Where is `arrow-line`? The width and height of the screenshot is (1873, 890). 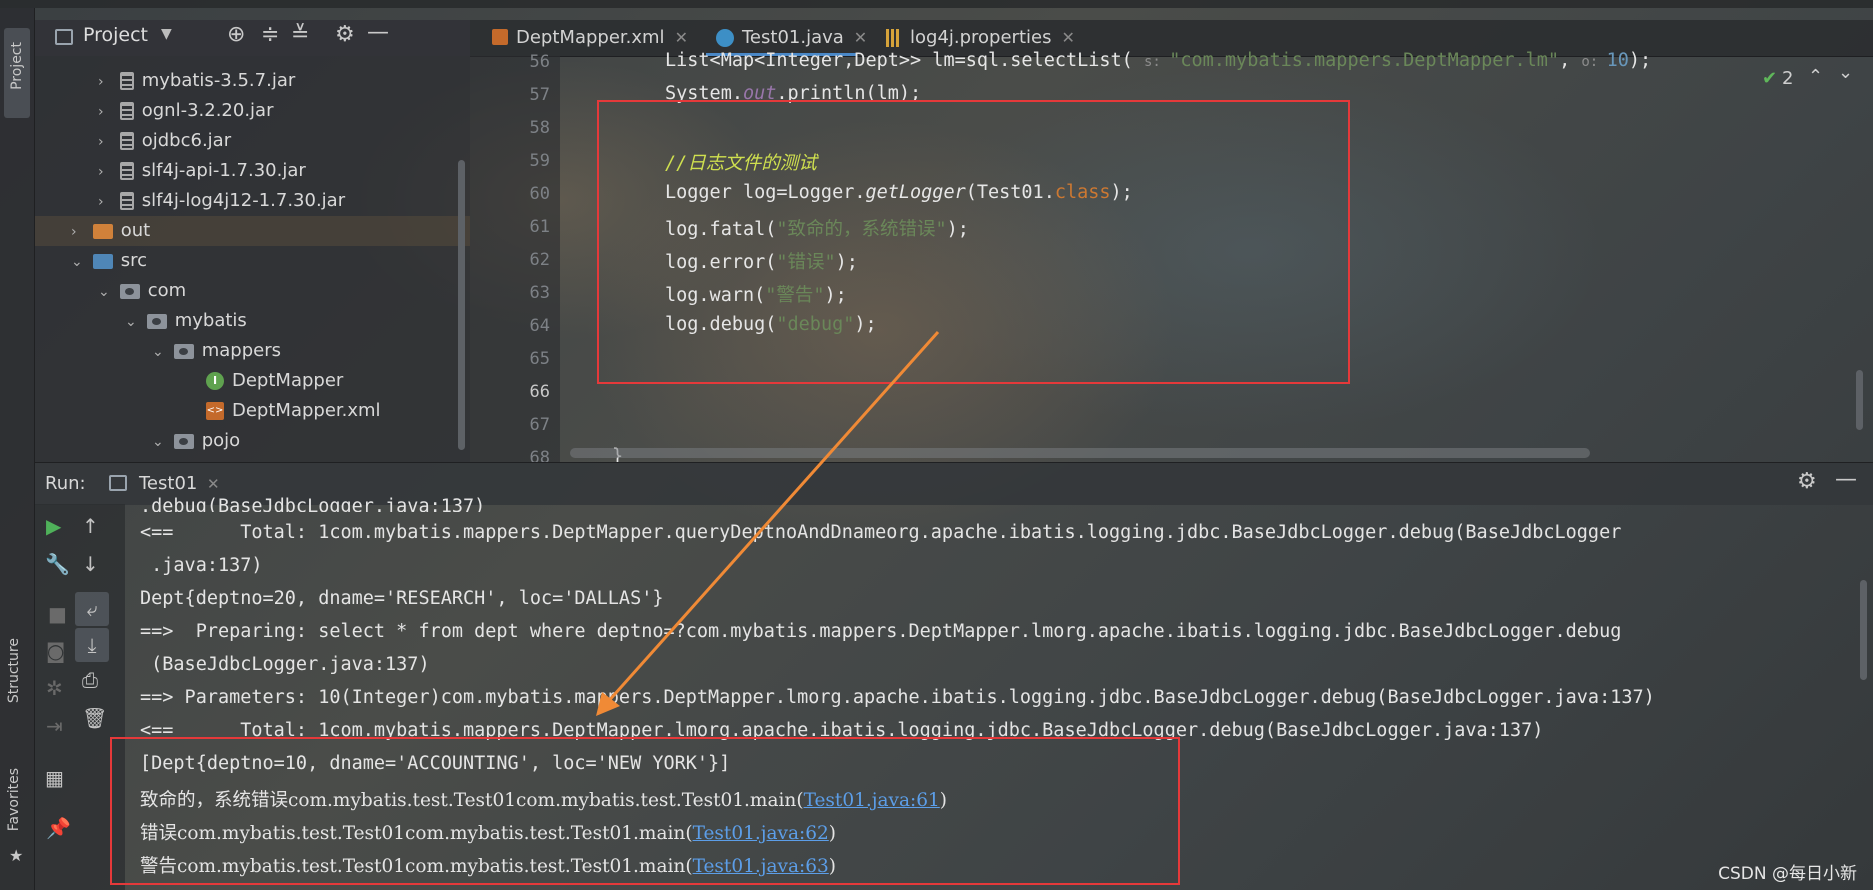 arrow-line is located at coordinates (772, 518).